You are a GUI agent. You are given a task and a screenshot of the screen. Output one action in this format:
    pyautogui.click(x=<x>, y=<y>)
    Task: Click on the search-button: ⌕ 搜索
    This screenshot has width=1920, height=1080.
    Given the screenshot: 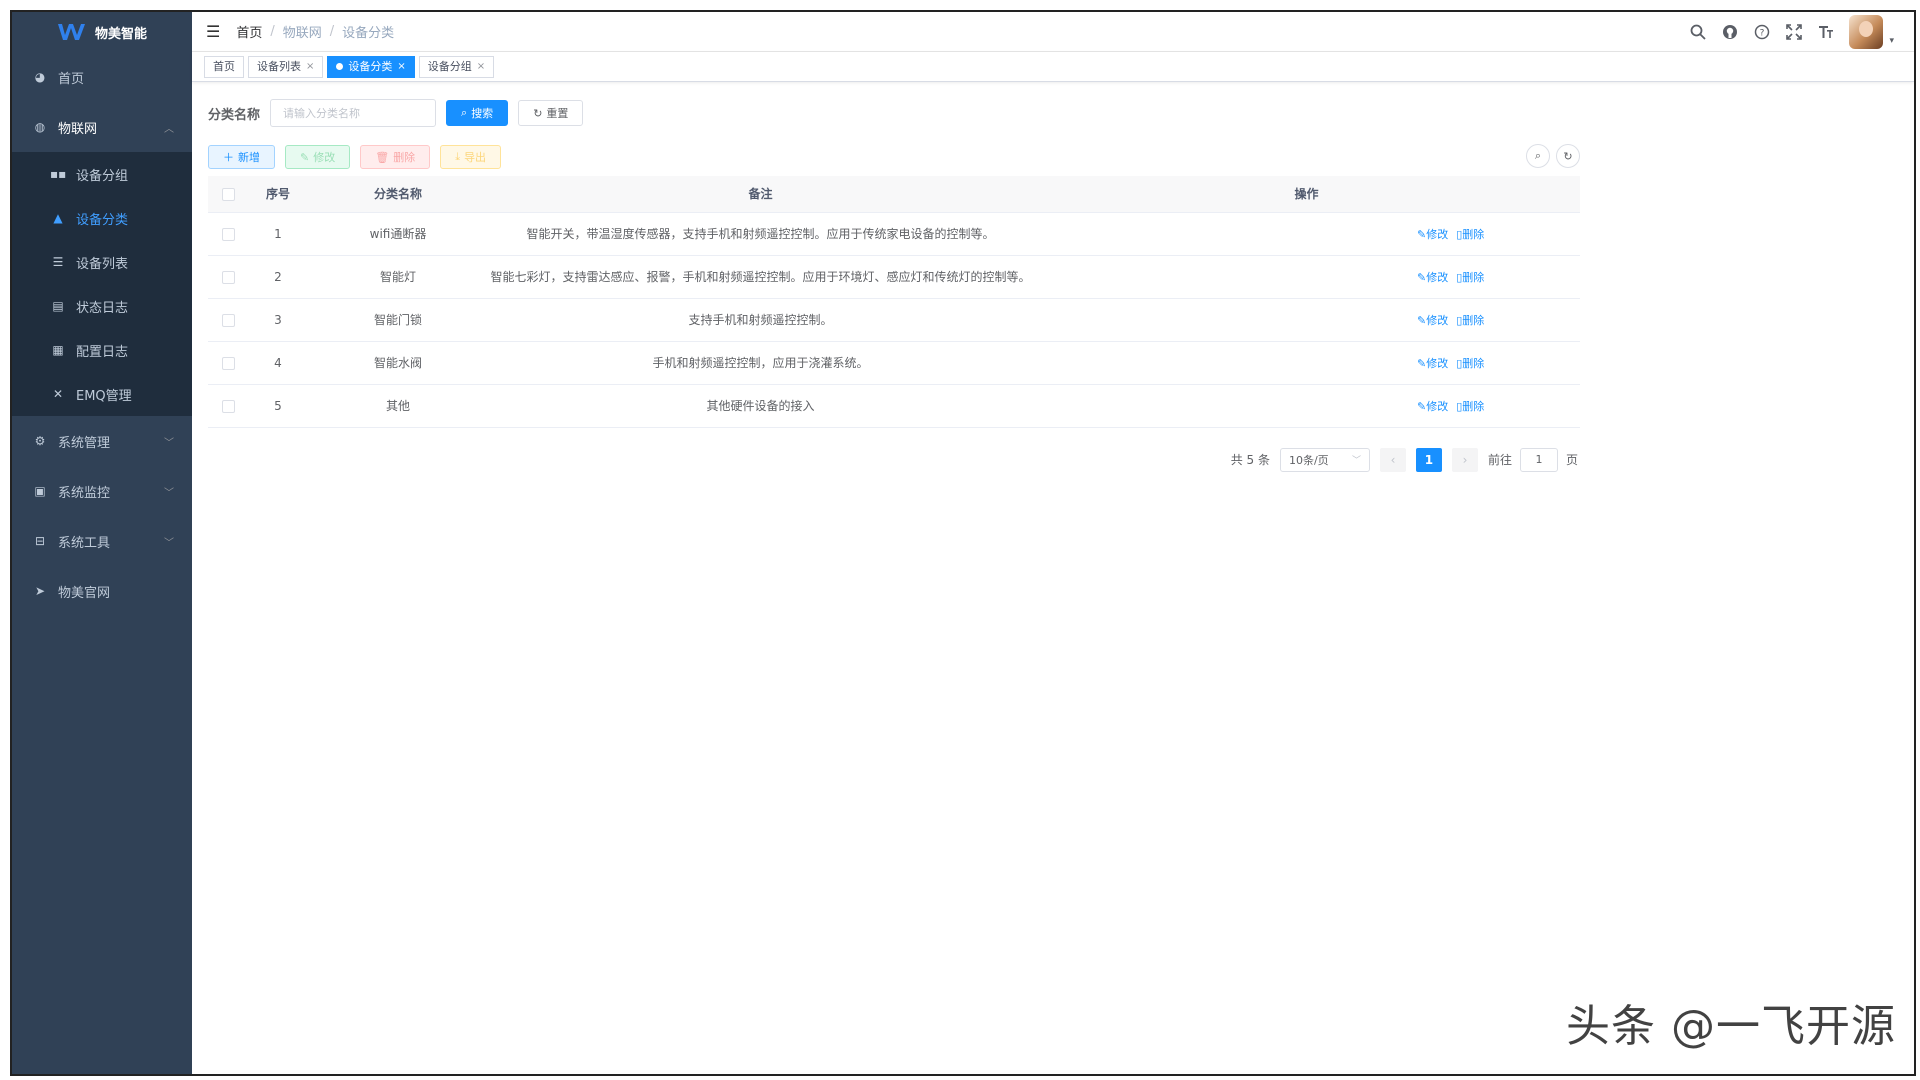 What is the action you would take?
    pyautogui.click(x=477, y=113)
    